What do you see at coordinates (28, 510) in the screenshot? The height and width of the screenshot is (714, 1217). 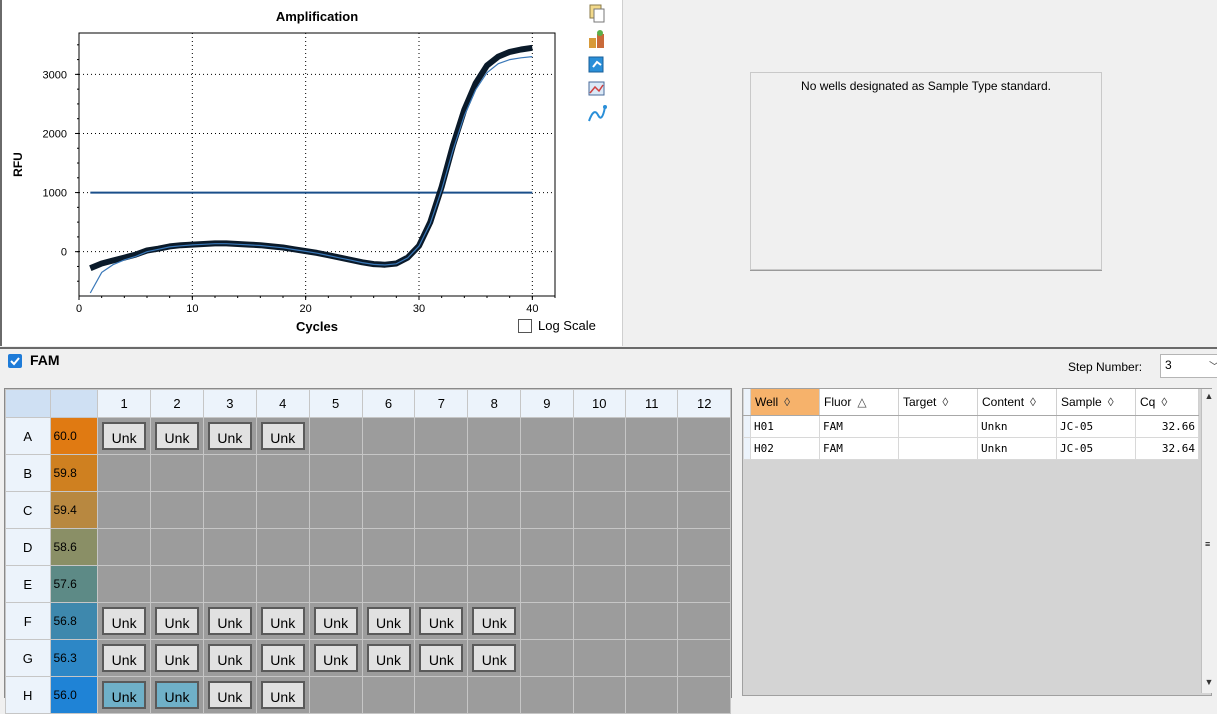 I see `plate-row-header: C` at bounding box center [28, 510].